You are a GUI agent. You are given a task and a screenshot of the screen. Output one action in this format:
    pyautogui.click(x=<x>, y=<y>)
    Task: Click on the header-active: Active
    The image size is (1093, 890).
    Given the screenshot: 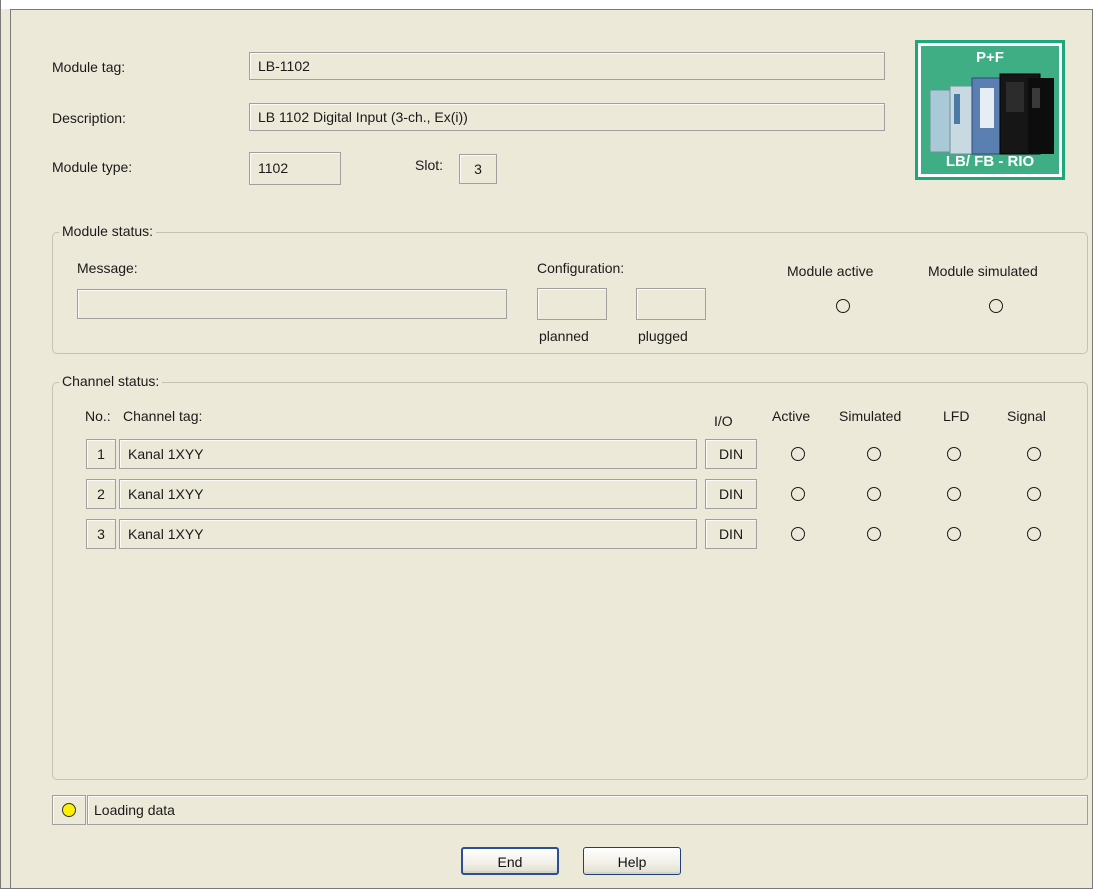 What is the action you would take?
    pyautogui.click(x=791, y=416)
    